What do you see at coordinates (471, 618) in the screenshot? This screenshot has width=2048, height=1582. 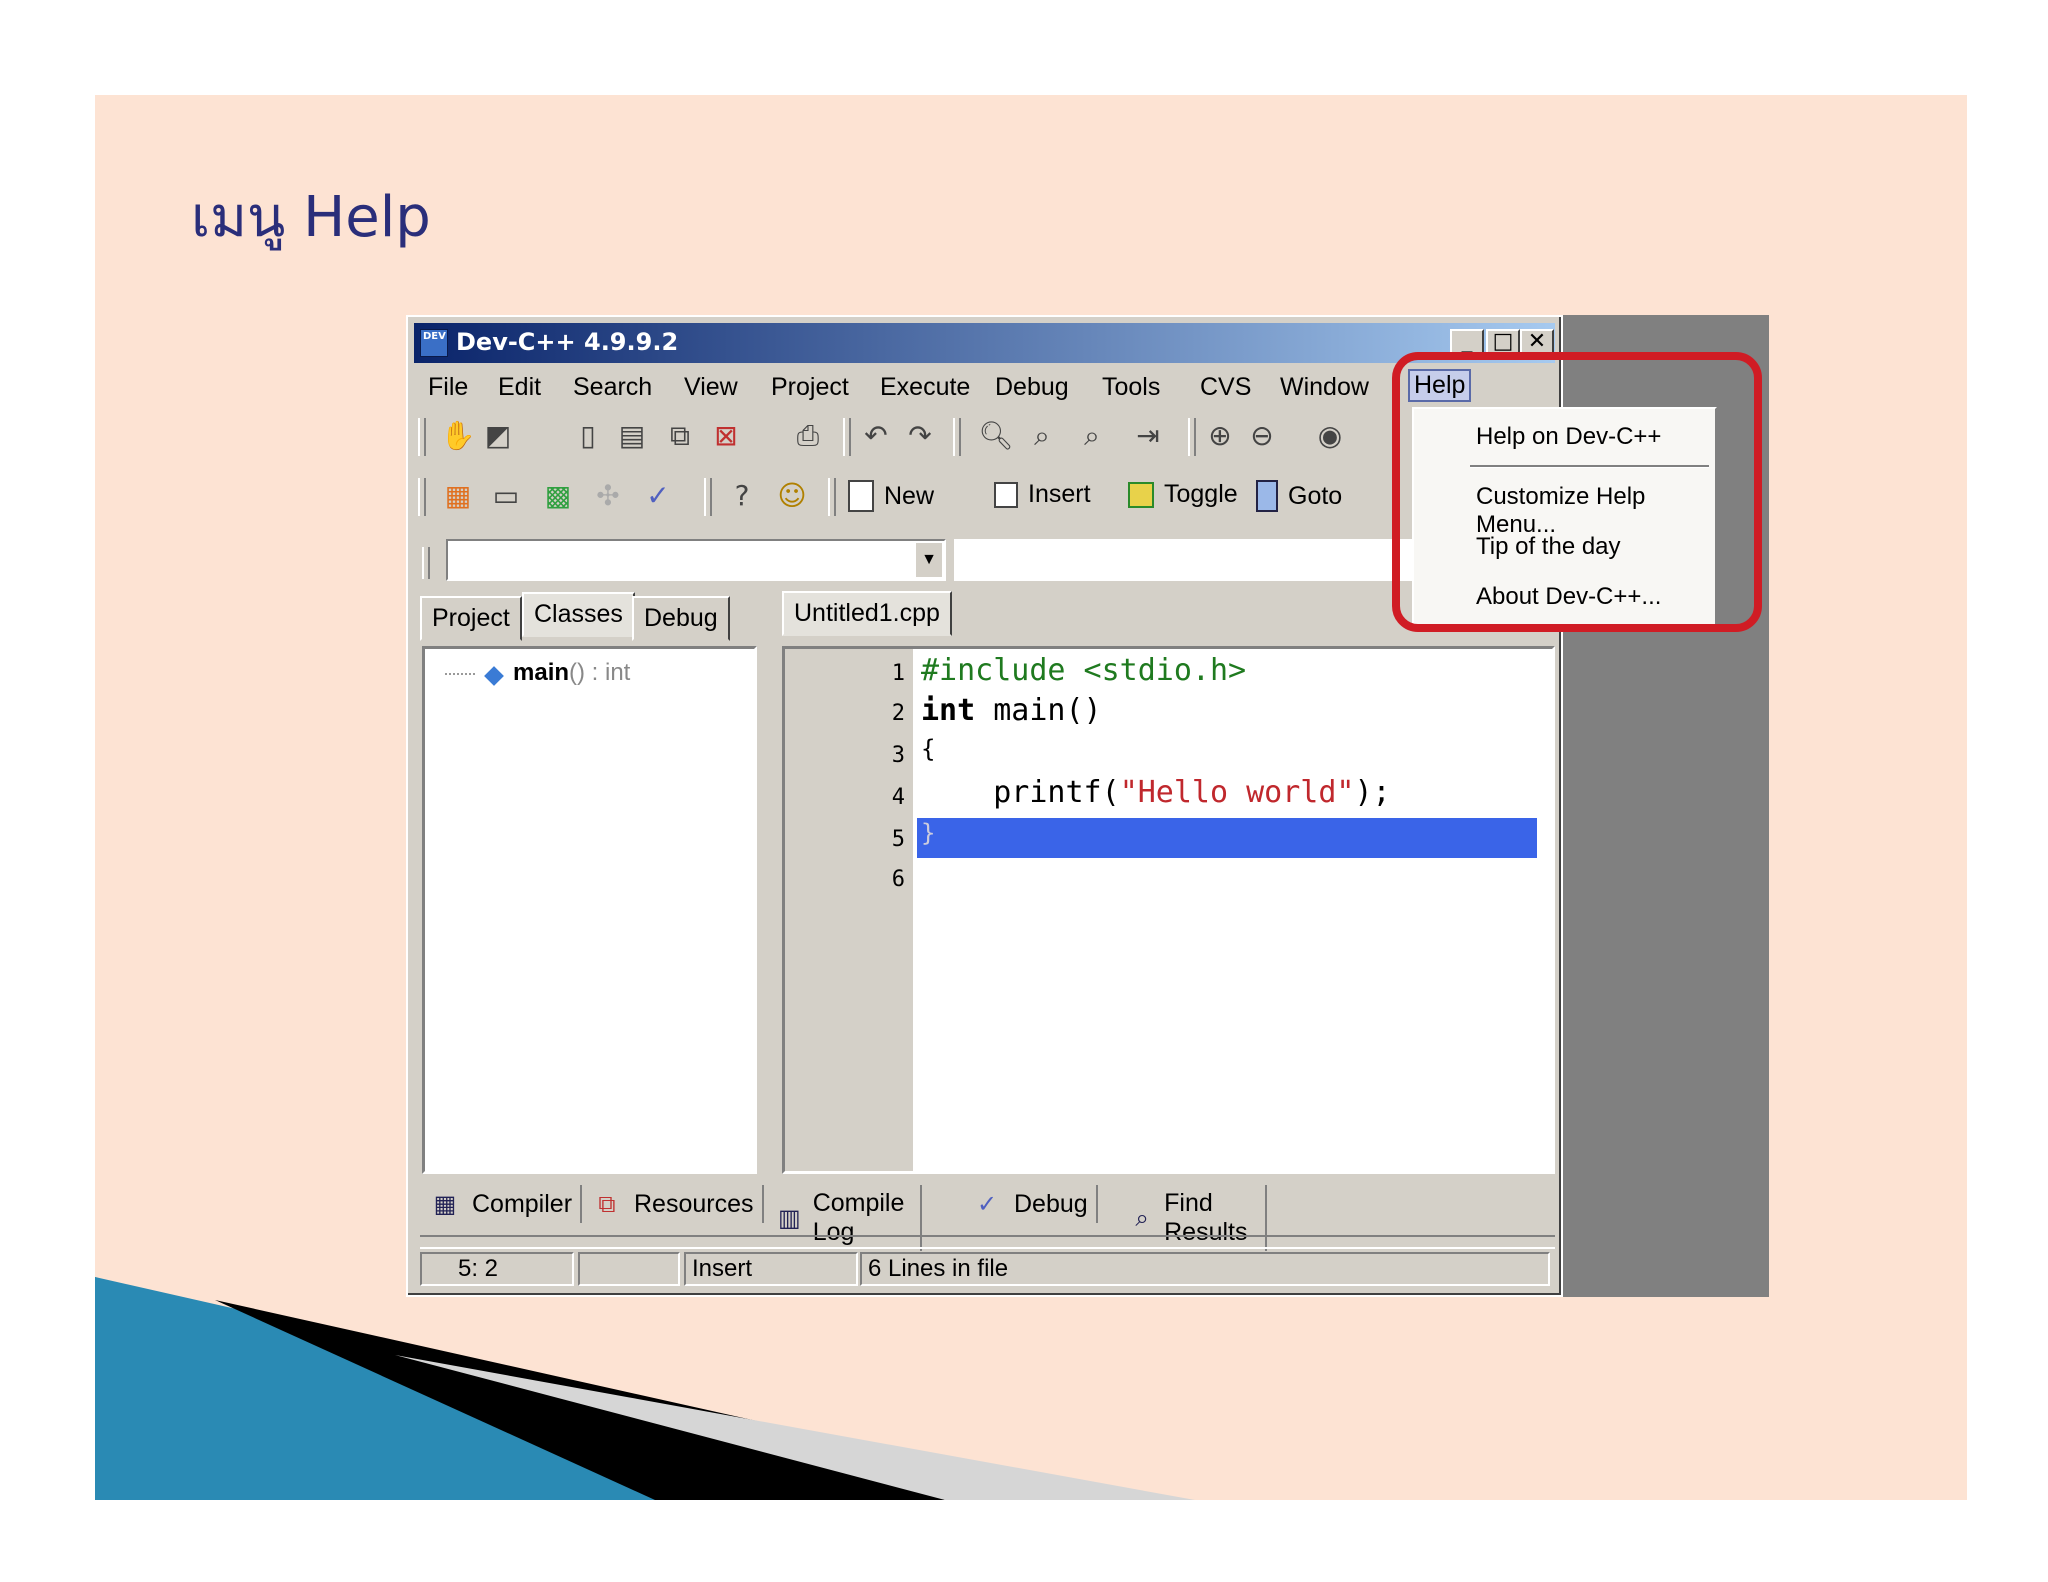 I see `tab-project: Project` at bounding box center [471, 618].